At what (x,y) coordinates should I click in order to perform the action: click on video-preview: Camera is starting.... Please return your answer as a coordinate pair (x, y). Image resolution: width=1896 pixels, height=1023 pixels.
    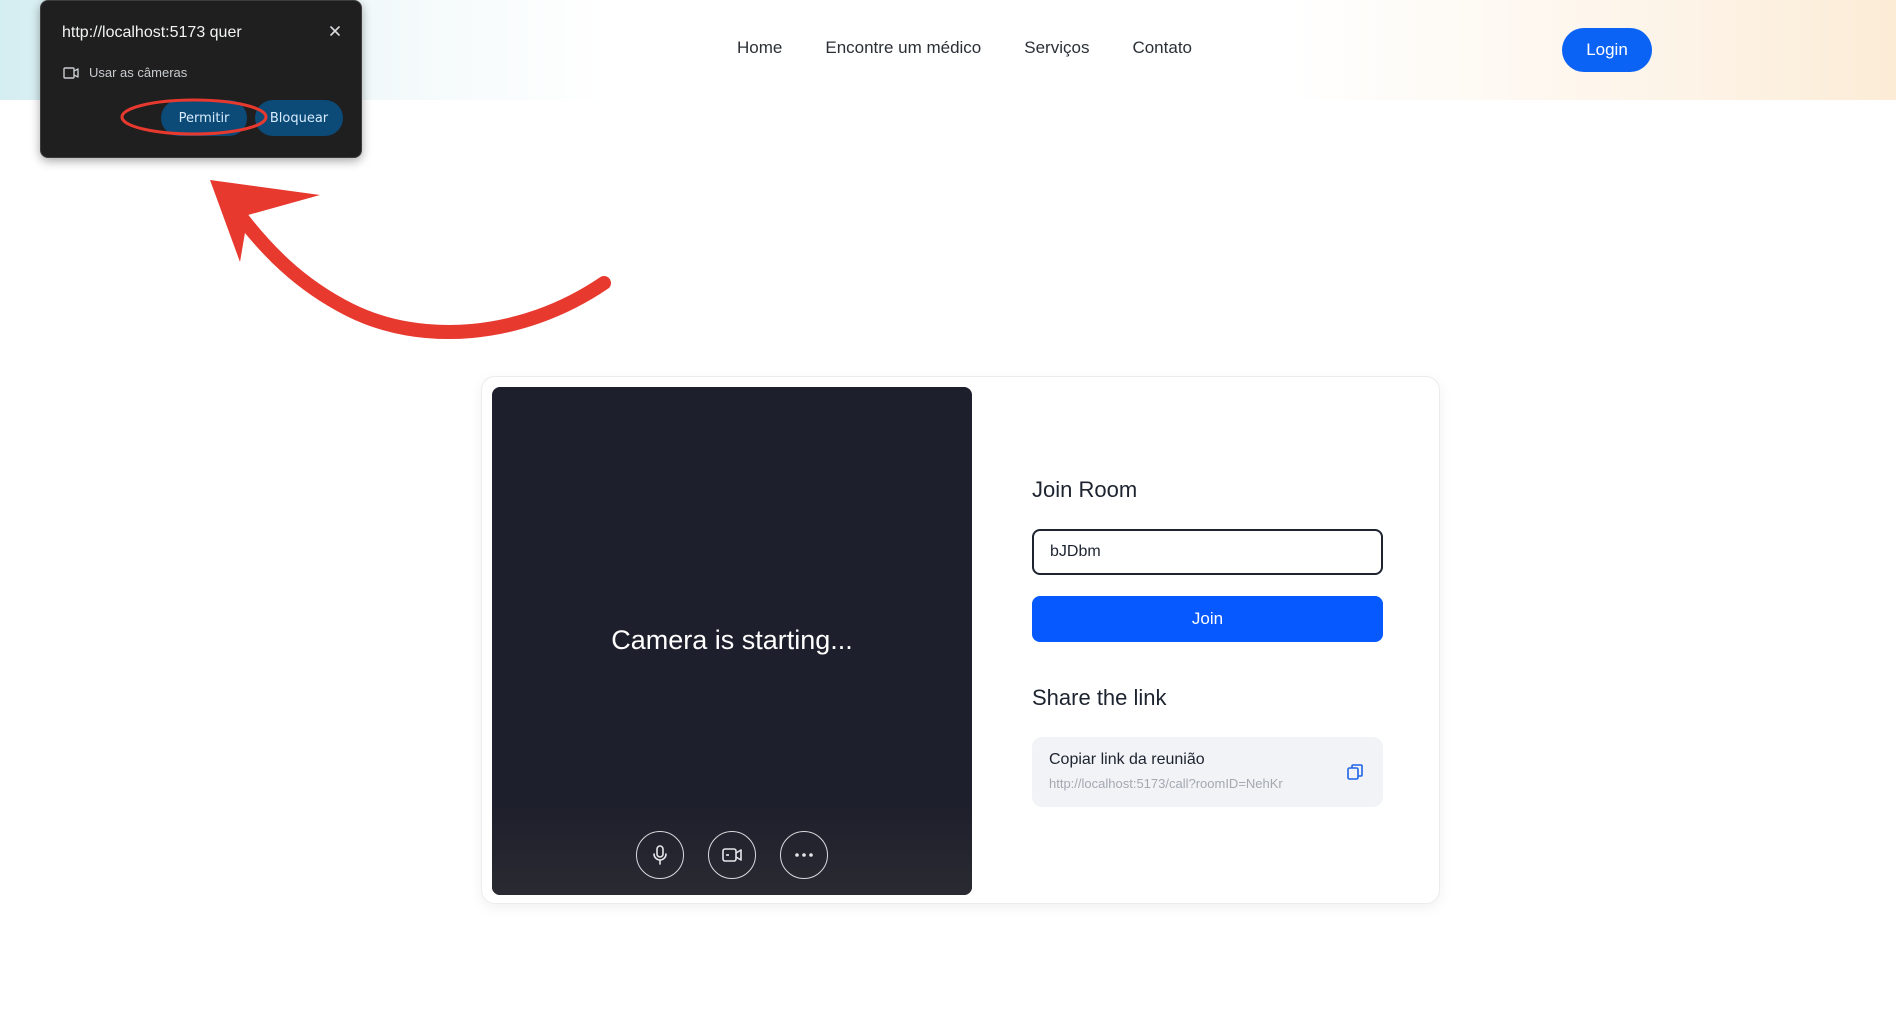
    Looking at the image, I should click on (732, 641).